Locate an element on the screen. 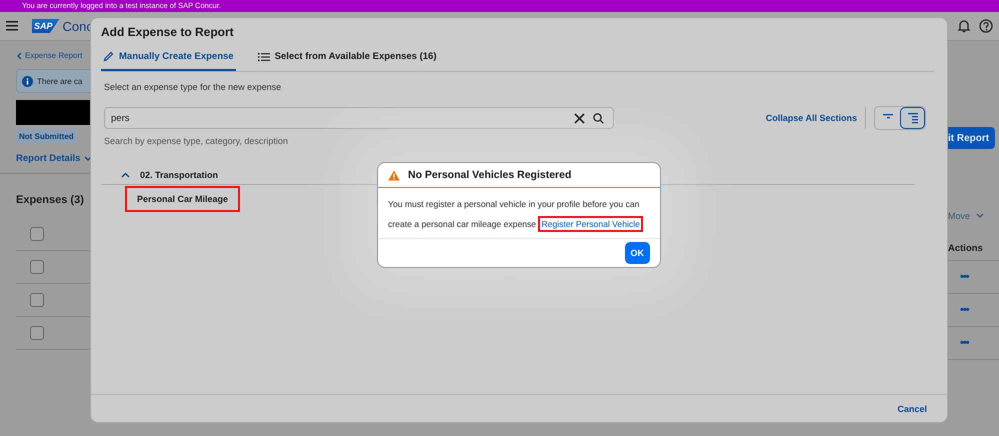 The width and height of the screenshot is (999, 436). register-vehicle-link: Register Personal Vehicle is located at coordinates (590, 224).